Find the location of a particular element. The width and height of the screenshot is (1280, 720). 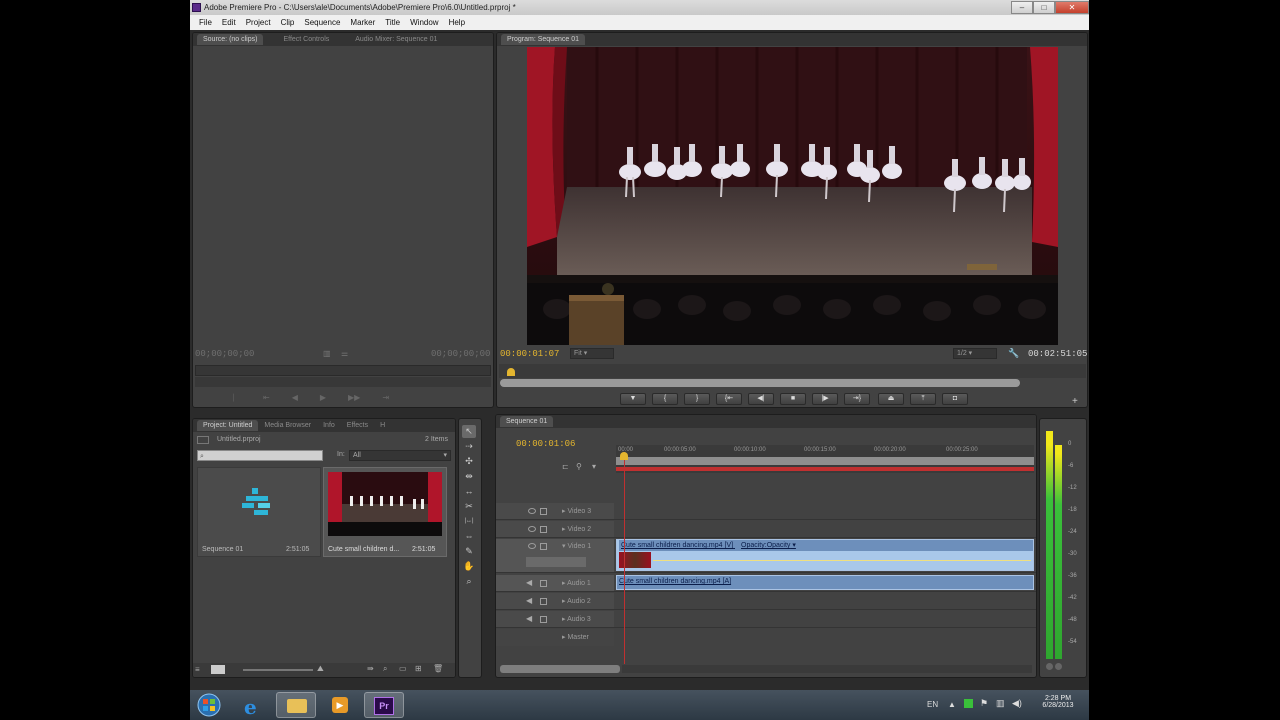

source-fit-icon: ▥ is located at coordinates (327, 353).